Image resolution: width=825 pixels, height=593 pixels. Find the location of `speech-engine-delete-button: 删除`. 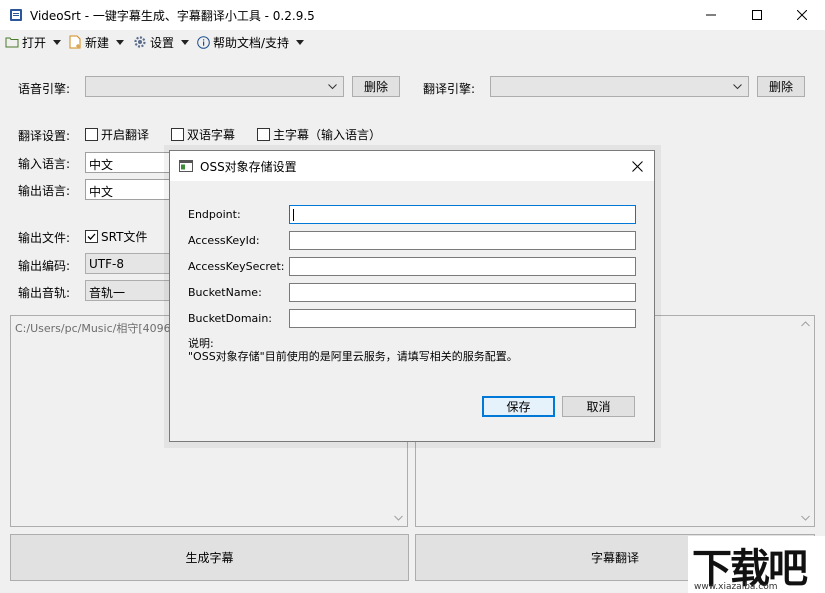

speech-engine-delete-button: 删除 is located at coordinates (376, 86).